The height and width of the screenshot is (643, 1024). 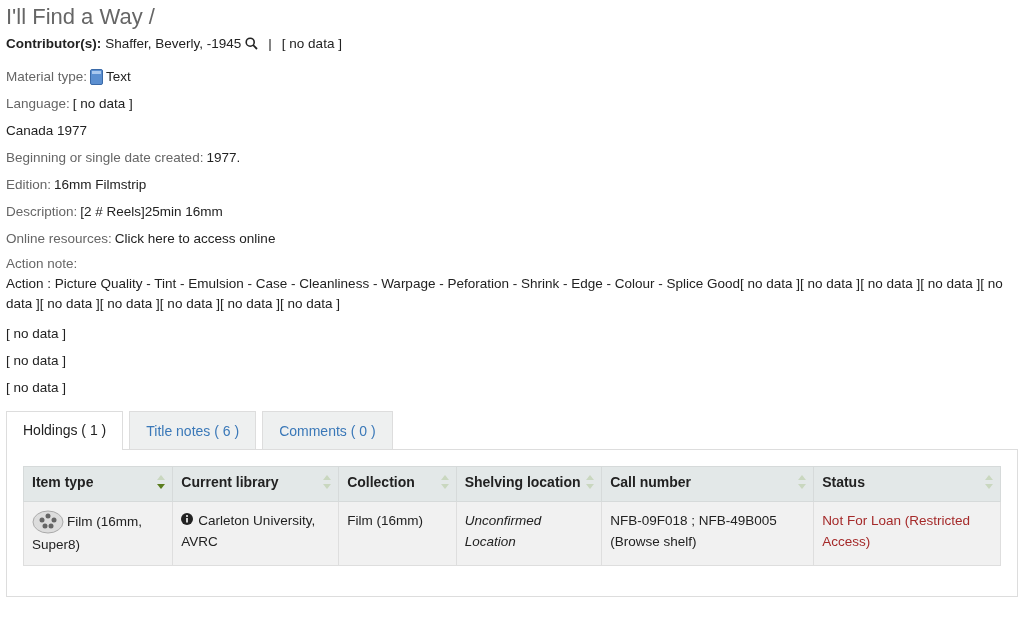 I want to click on field-value: 16mm Filmstrip, so click(x=100, y=184).